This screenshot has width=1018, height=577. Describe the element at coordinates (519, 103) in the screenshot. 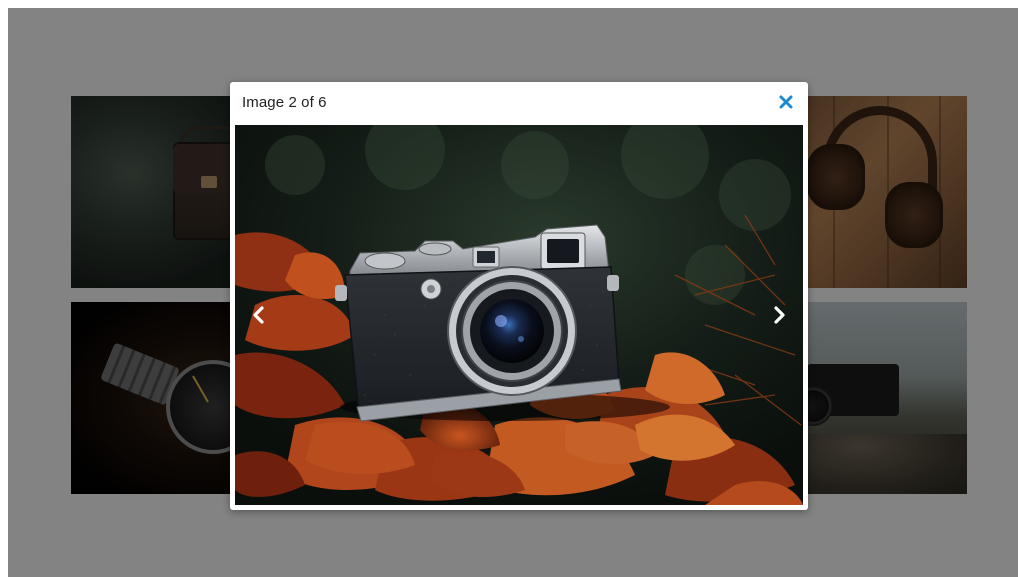

I see `lightbox-header: Image 2 of 6` at that location.